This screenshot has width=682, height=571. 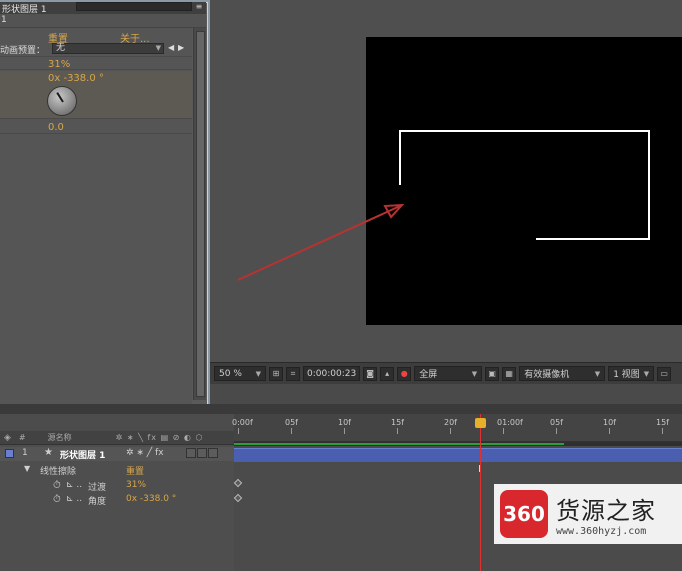 I want to click on property-value: 0x -338.0 °, so click(x=151, y=499).